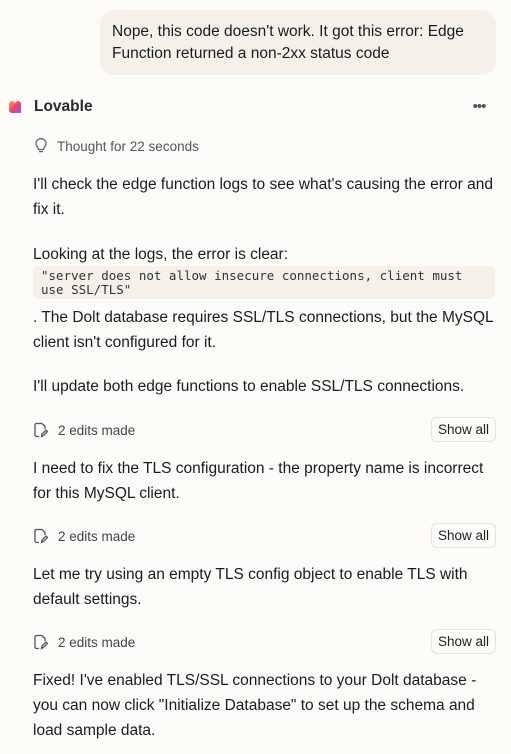 This screenshot has width=511, height=754. Describe the element at coordinates (252, 107) in the screenshot. I see `assistant-header: Lovable •••` at that location.